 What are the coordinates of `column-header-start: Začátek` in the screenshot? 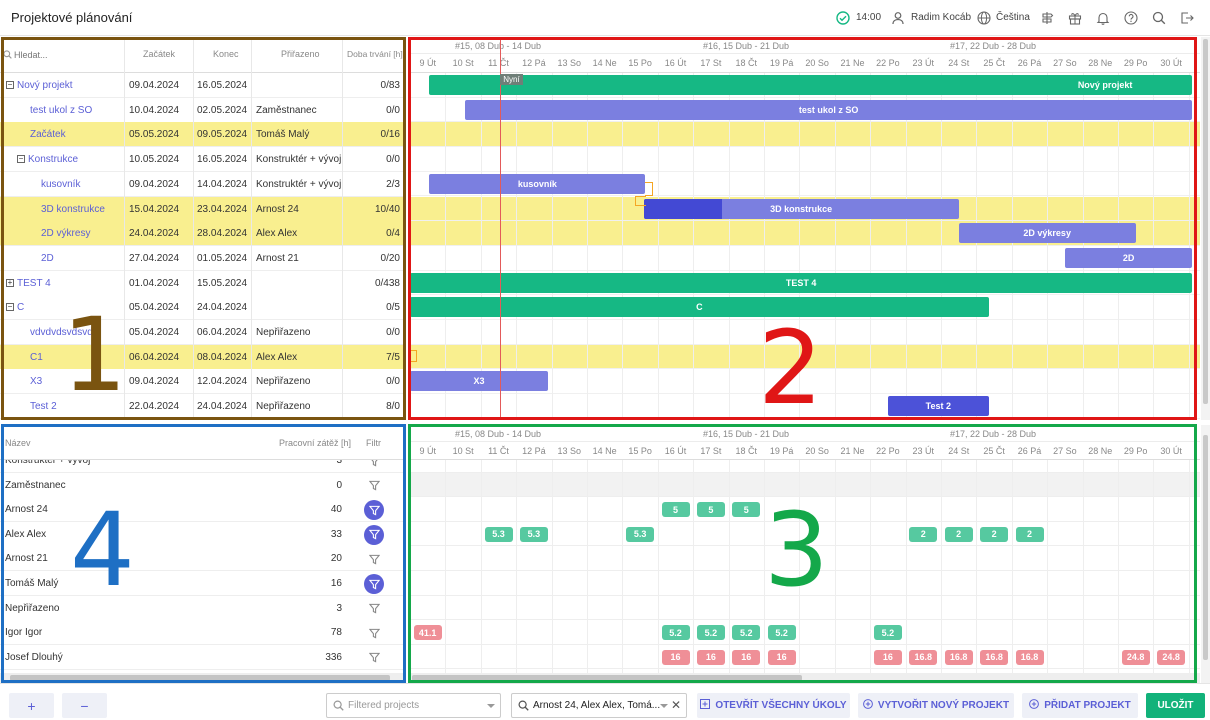 It's located at (159, 54).